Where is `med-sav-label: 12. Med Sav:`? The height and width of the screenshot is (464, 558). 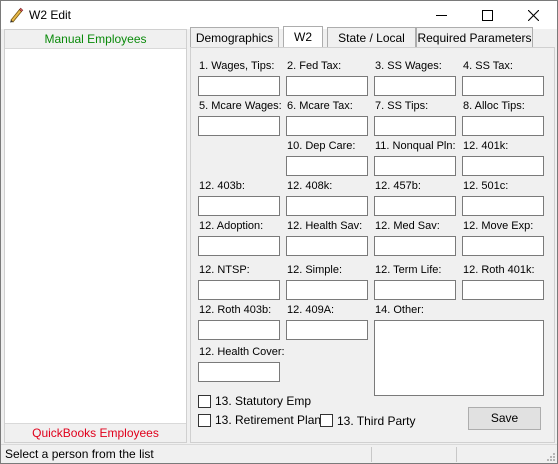 med-sav-label: 12. Med Sav: is located at coordinates (407, 226).